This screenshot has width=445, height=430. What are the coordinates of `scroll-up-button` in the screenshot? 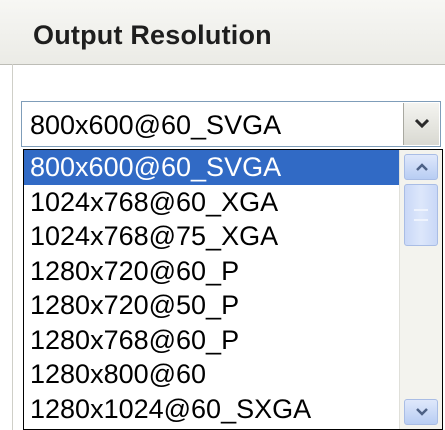 It's located at (421, 167).